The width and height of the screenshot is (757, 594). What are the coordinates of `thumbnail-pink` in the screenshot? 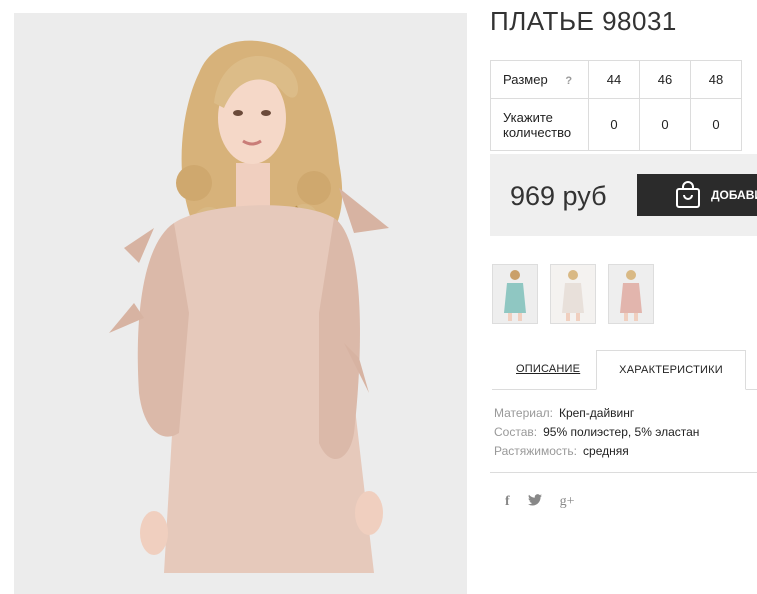 It's located at (631, 294).